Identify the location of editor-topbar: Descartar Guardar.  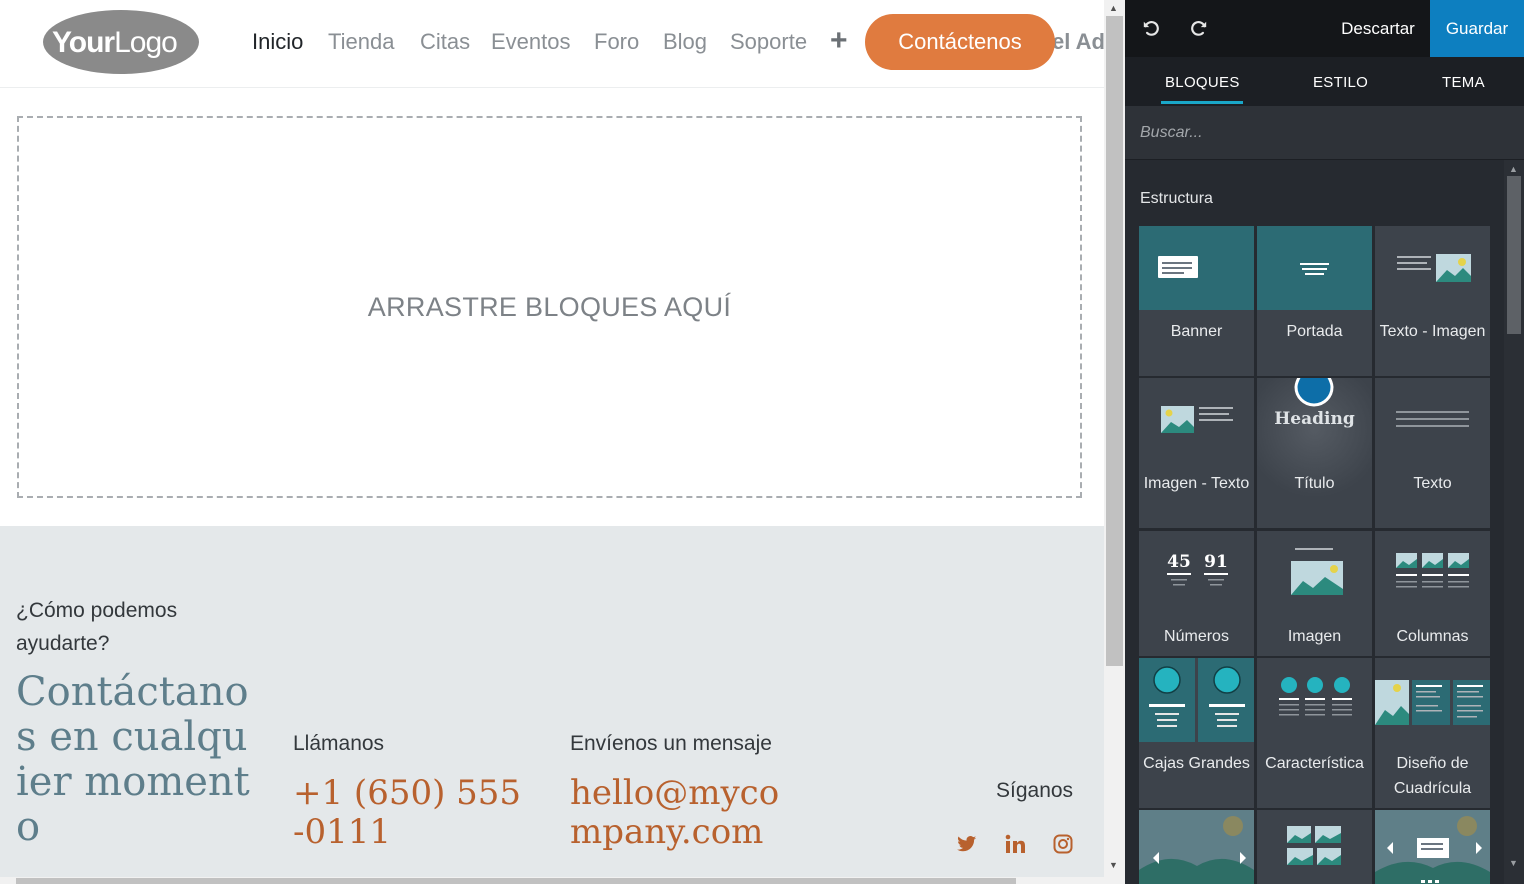
(1324, 28).